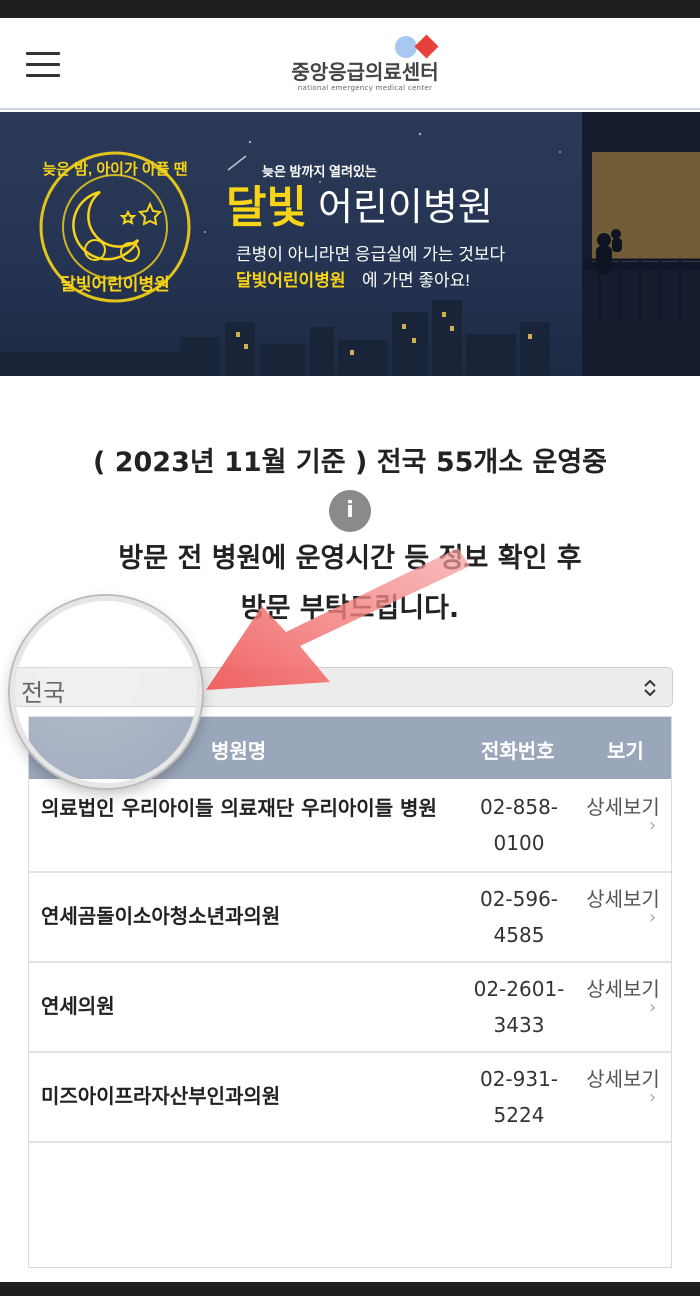 Image resolution: width=700 pixels, height=1296 pixels. I want to click on hospital-phone: 02-931-5224, so click(519, 1097).